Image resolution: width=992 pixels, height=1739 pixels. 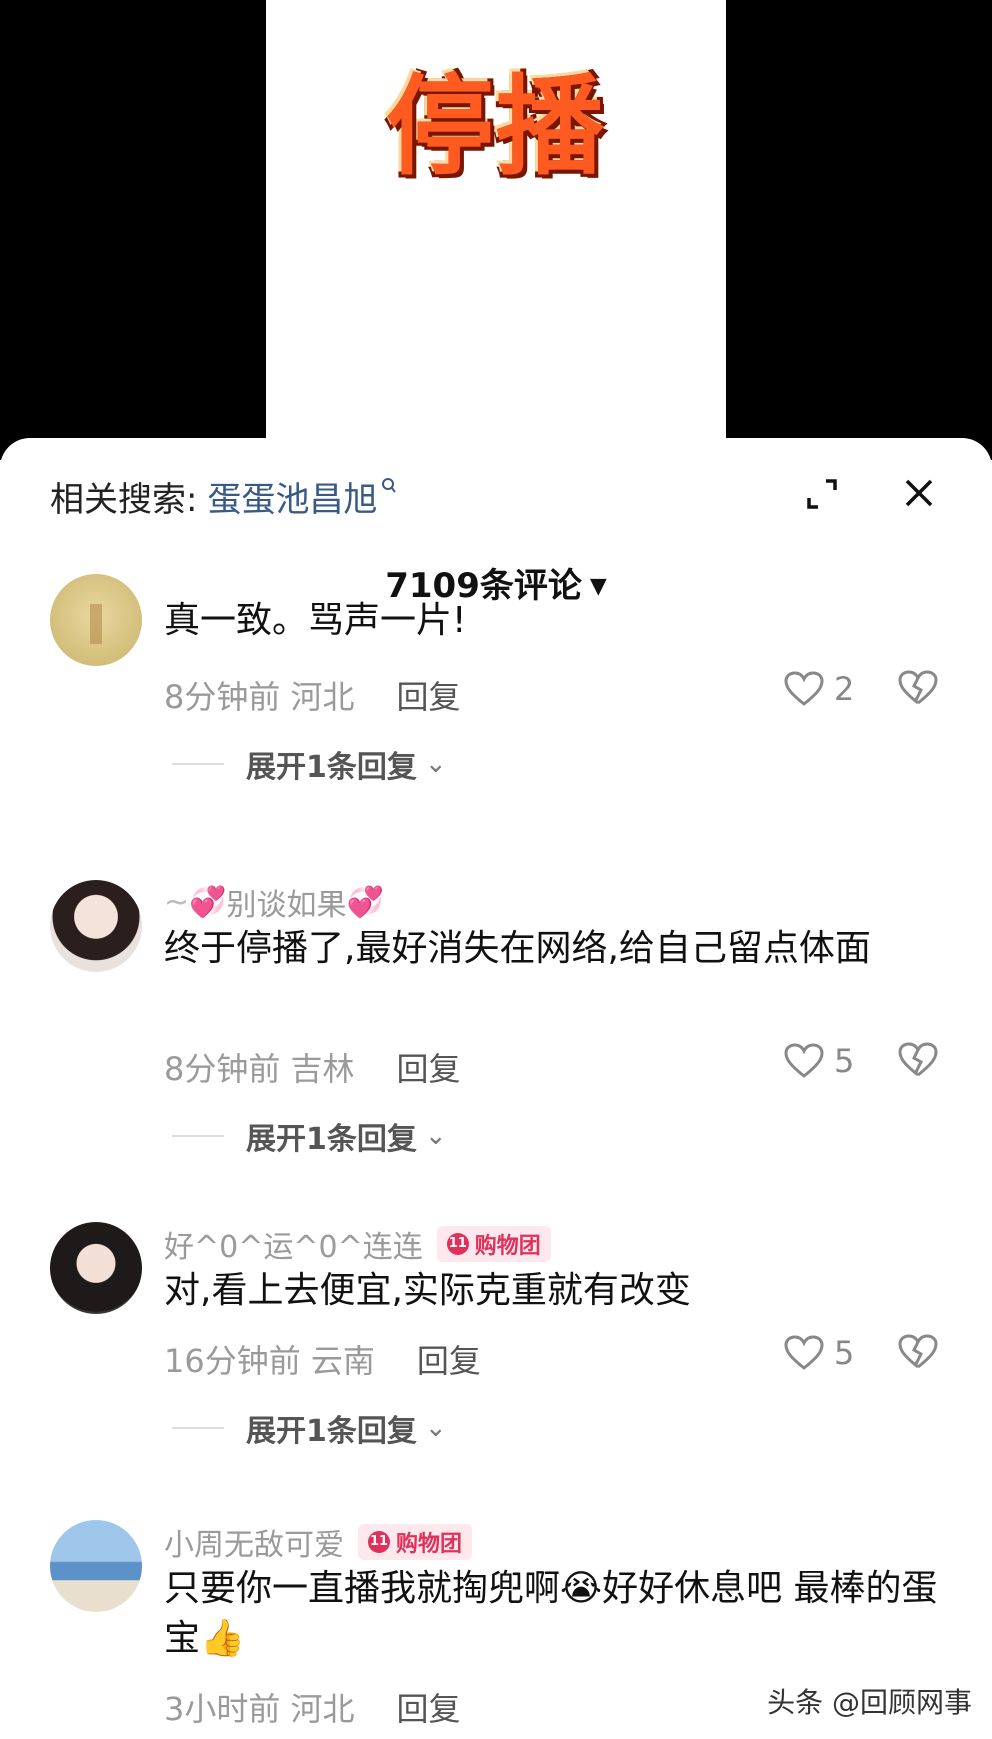 What do you see at coordinates (269, 1361) in the screenshot?
I see `comment-time-location: 16分钟前 云南` at bounding box center [269, 1361].